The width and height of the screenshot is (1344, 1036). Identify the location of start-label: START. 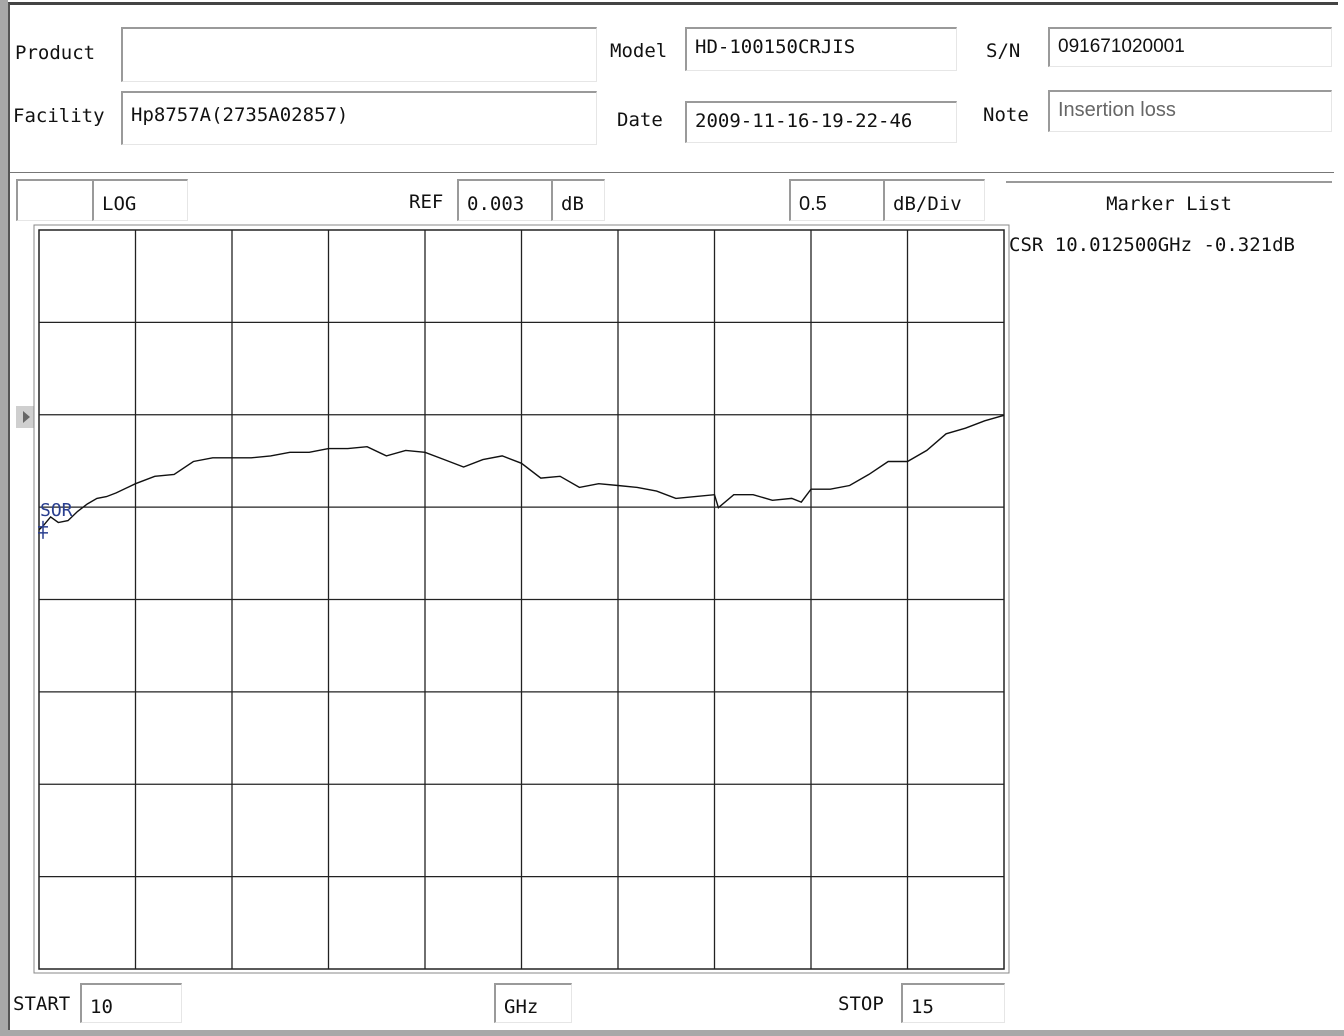
(42, 1004).